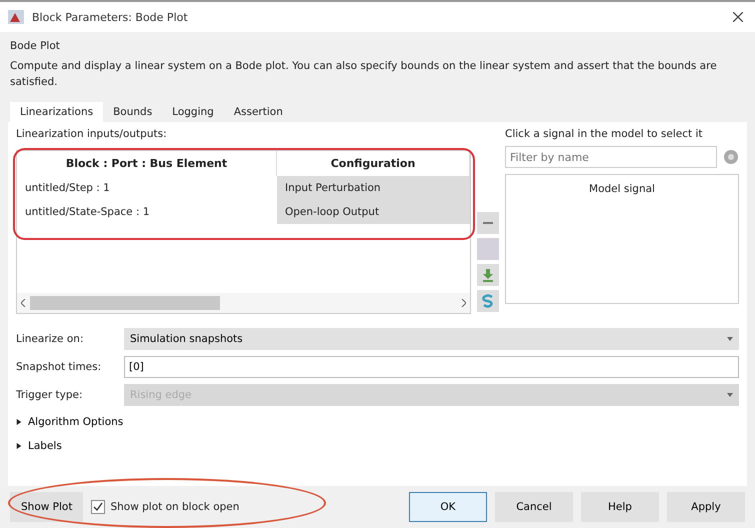  What do you see at coordinates (67, 188) in the screenshot?
I see `table-cell-text: untitled/Step : 1` at bounding box center [67, 188].